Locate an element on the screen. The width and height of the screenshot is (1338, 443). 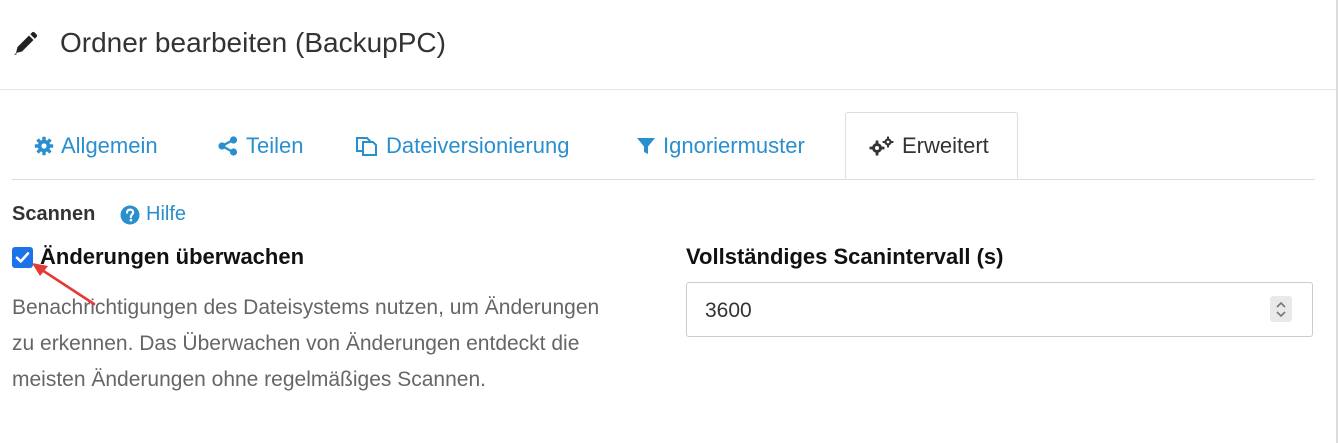
tab-advanced-label: Erweitert is located at coordinates (945, 145).